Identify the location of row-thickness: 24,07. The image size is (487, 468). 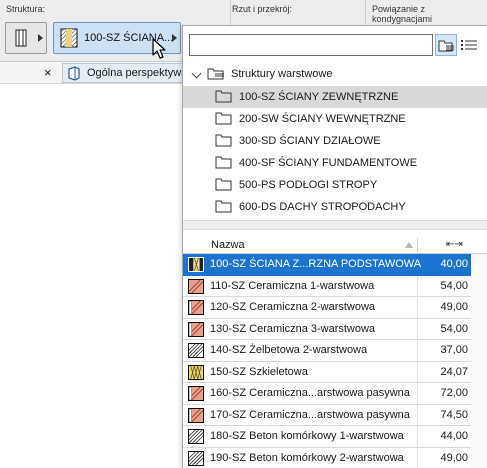
(454, 371).